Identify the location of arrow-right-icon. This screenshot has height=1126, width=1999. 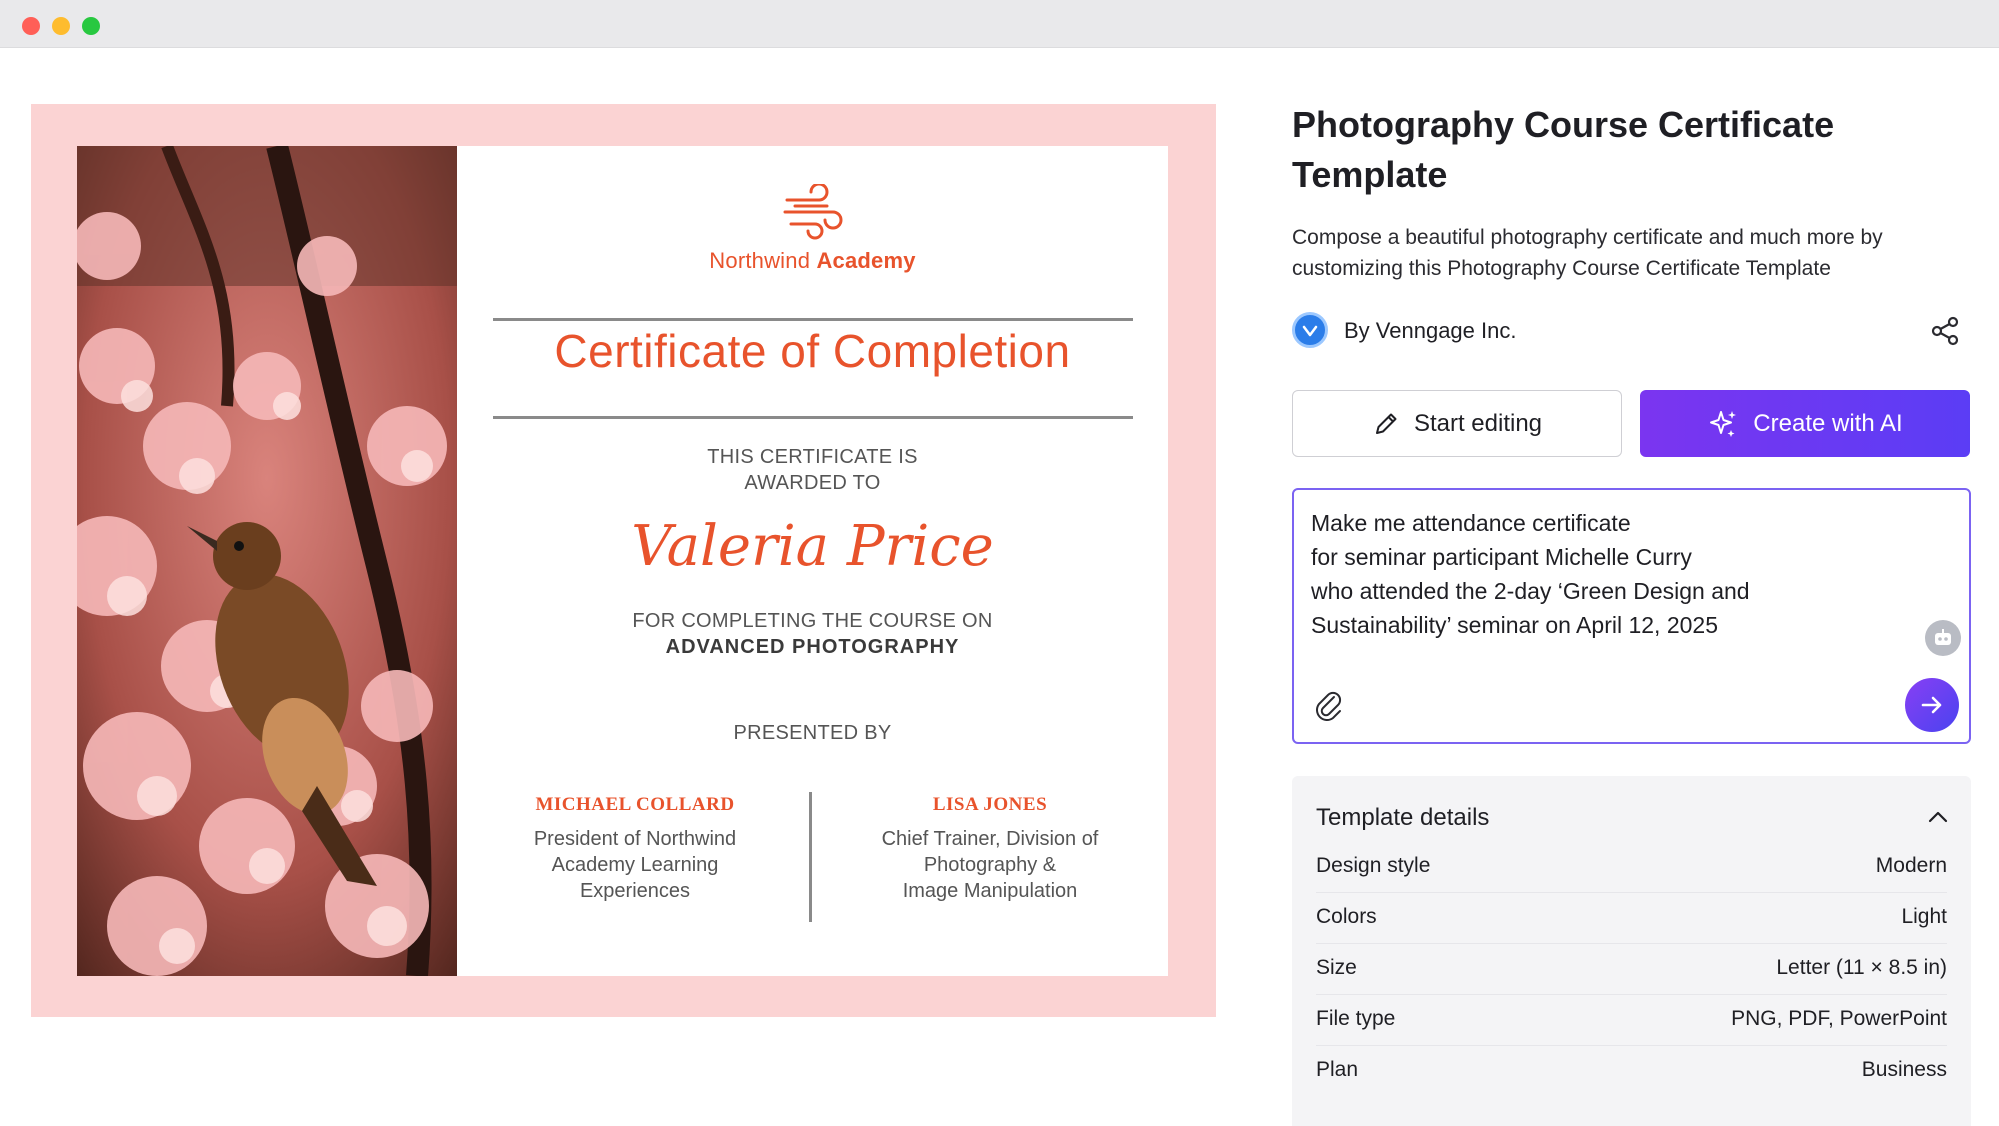
(1931, 705).